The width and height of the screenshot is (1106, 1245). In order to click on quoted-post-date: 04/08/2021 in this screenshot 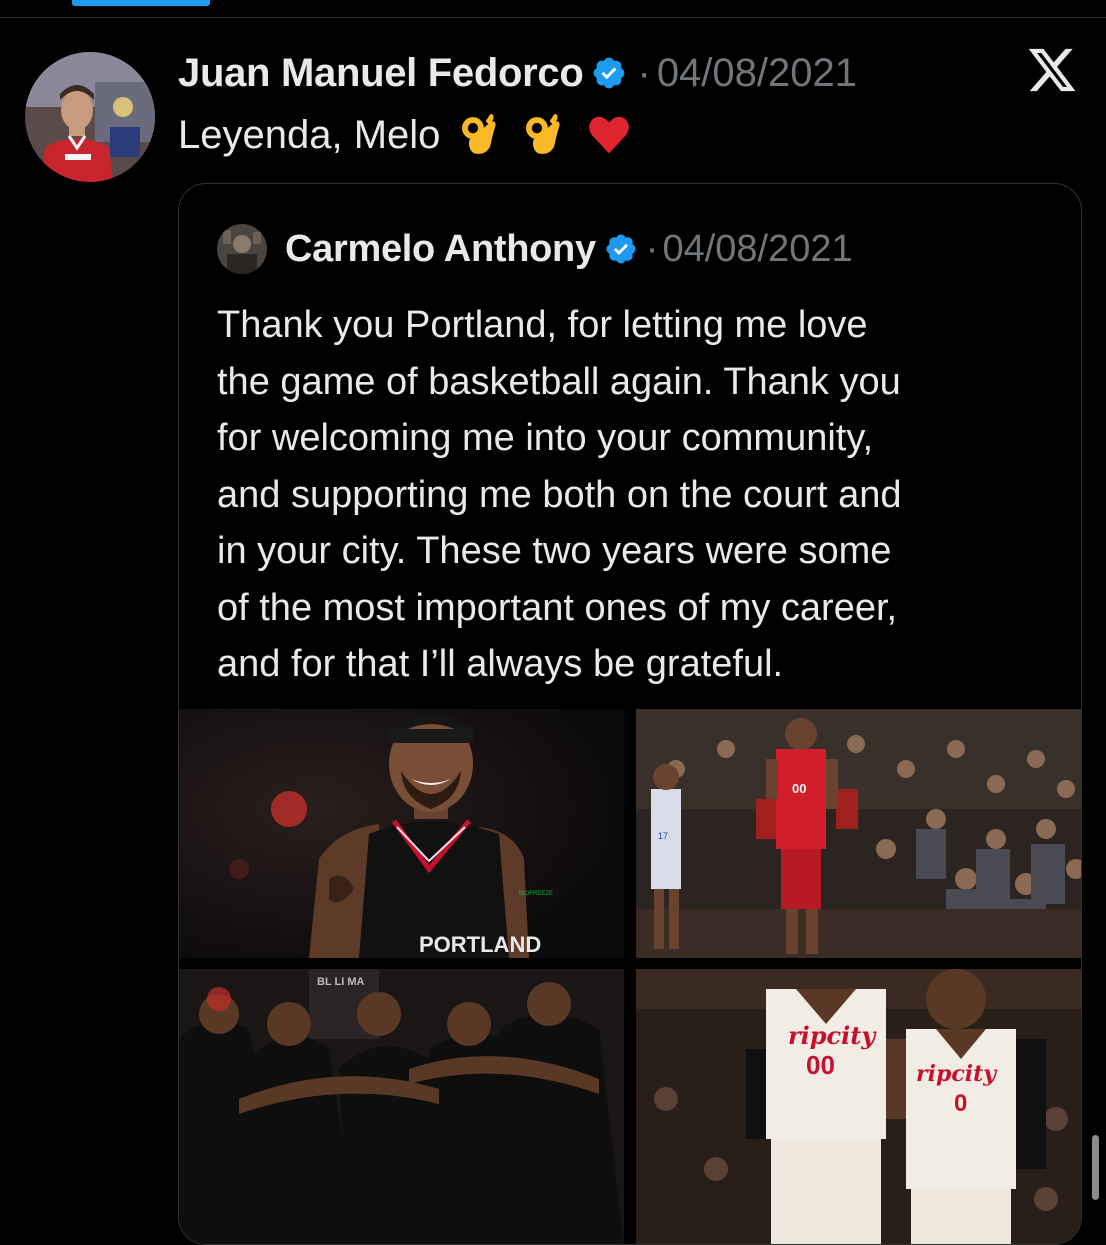, I will do `click(757, 249)`.